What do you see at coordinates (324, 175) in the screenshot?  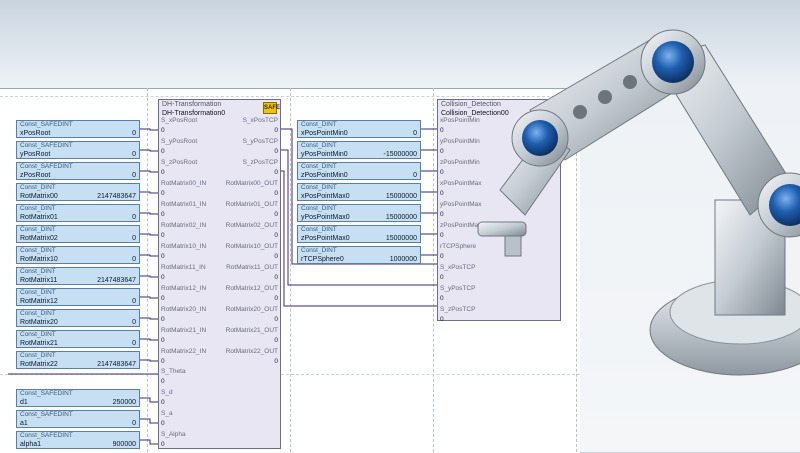 I see `const-name: zPosPointMin0` at bounding box center [324, 175].